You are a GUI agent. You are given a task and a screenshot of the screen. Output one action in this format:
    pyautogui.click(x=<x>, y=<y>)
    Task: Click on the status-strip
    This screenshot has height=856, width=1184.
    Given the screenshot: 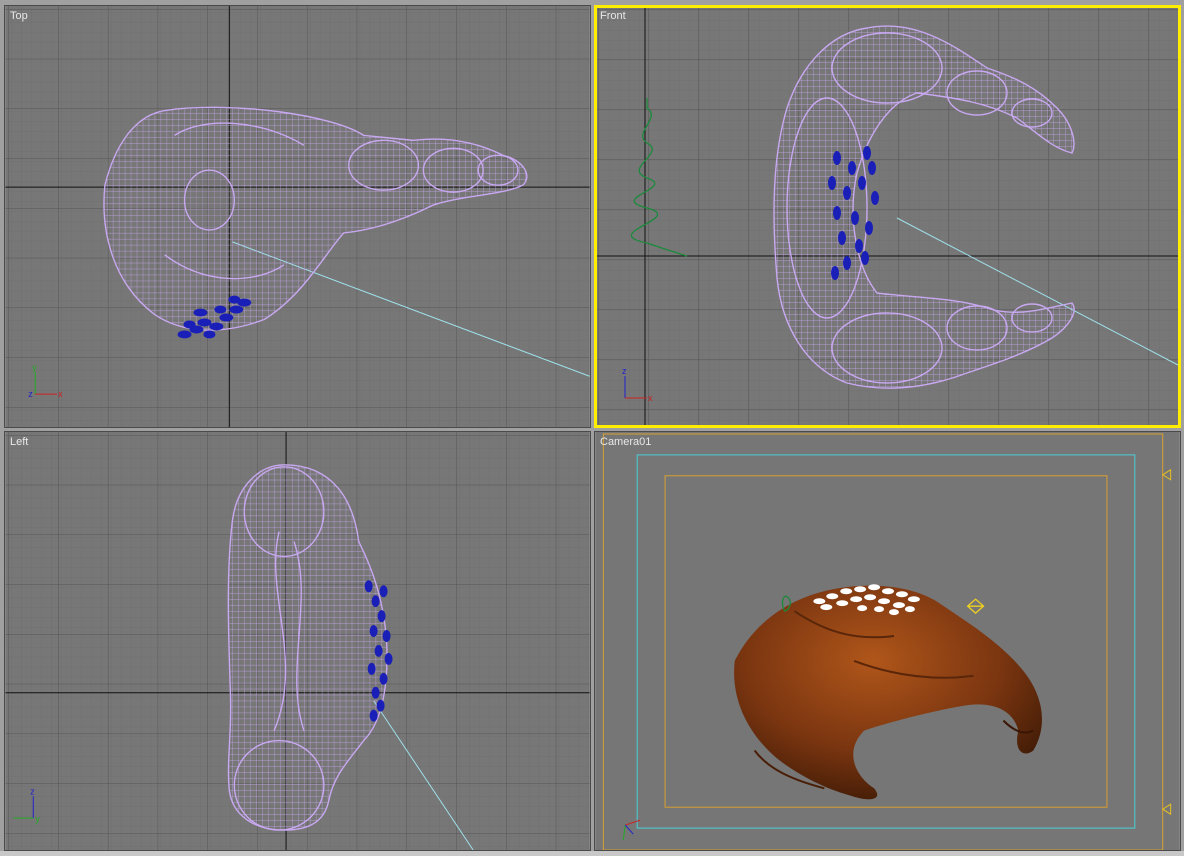 What is the action you would take?
    pyautogui.click(x=592, y=853)
    